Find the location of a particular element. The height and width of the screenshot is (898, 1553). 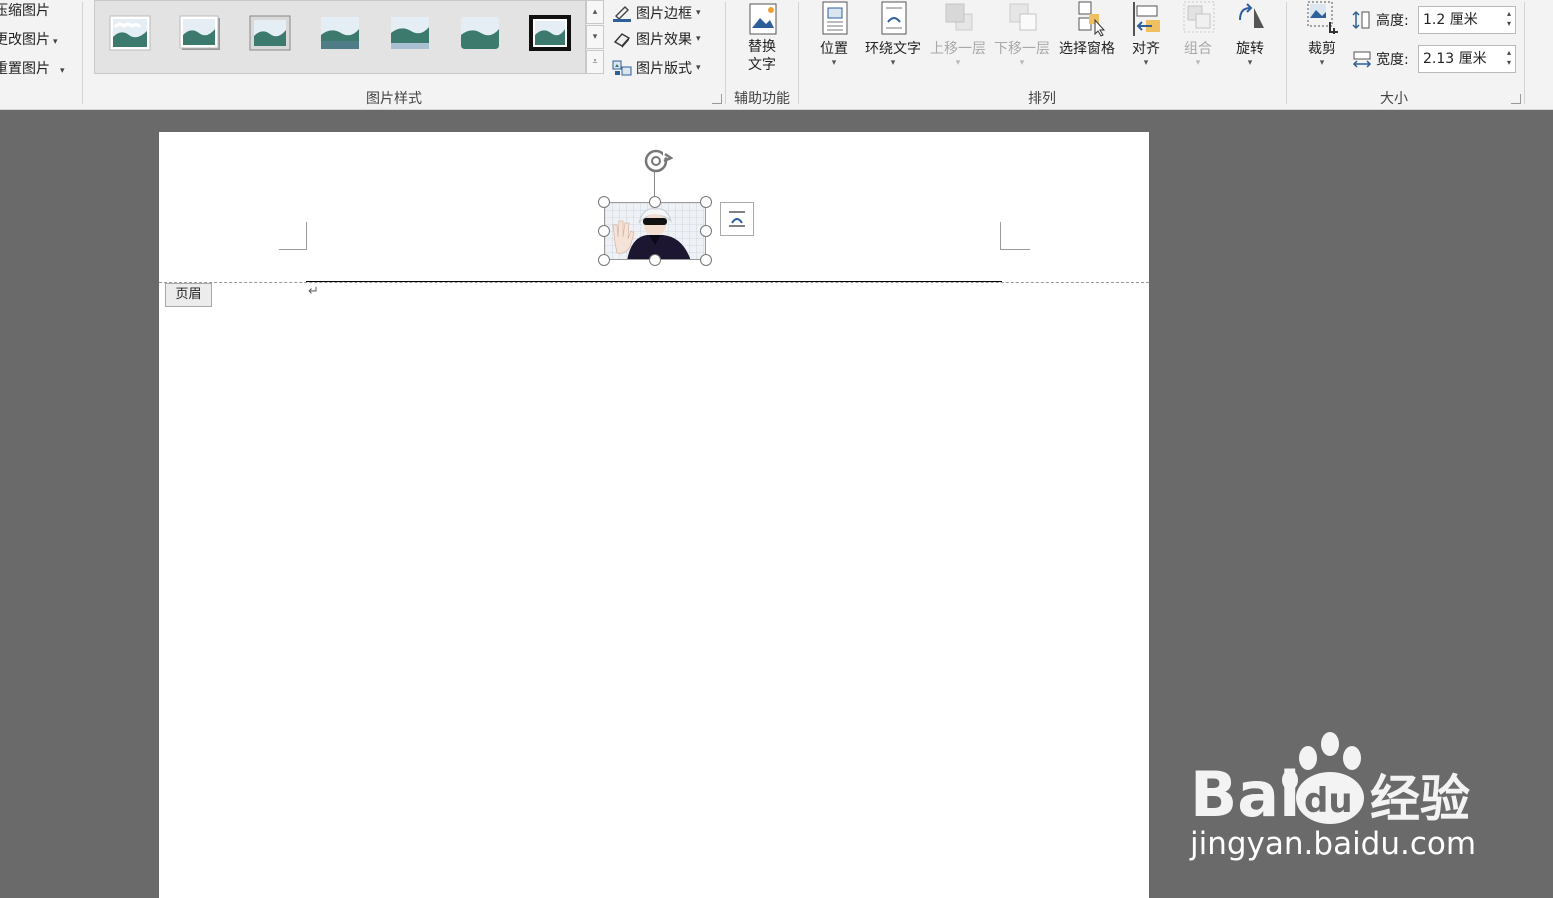

rotate-button: 旋转 ▾ is located at coordinates (1250, 34).